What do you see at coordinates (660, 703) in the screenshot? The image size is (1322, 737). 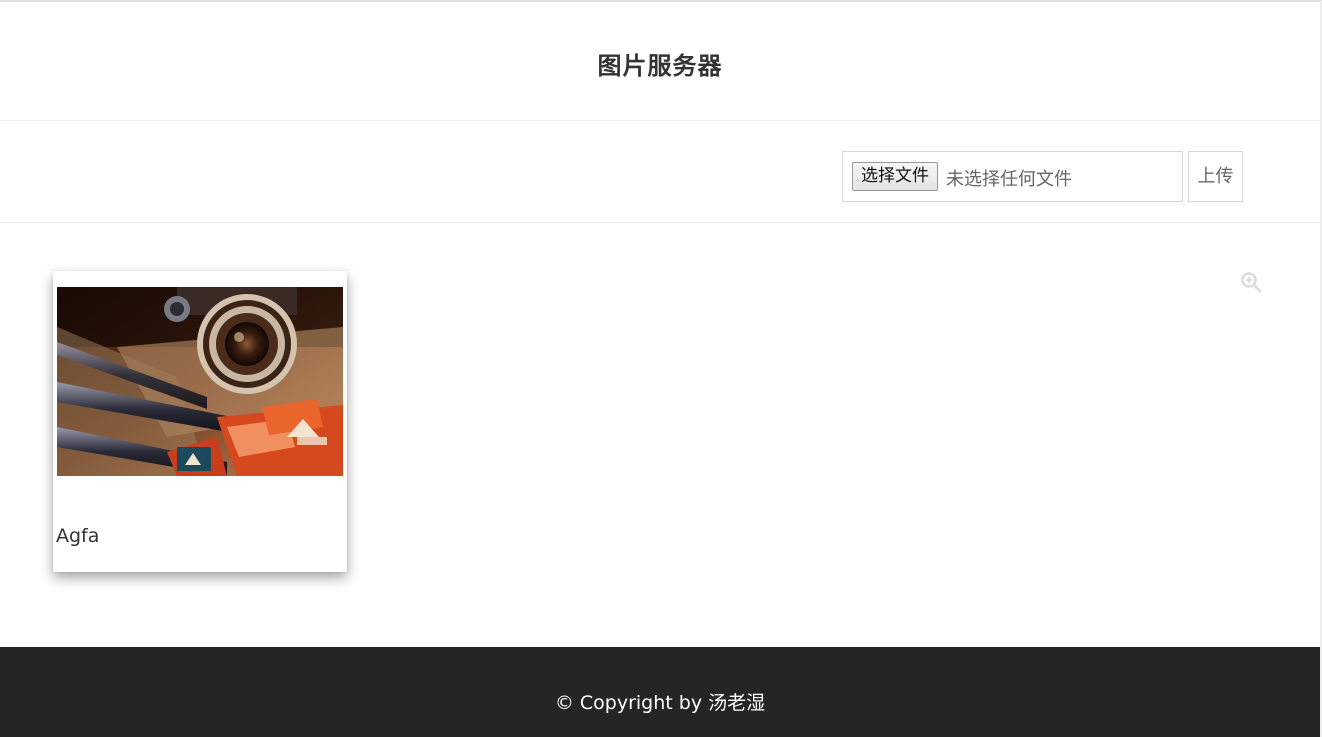 I see `copyright-text: © Copyright by 汤老湿` at bounding box center [660, 703].